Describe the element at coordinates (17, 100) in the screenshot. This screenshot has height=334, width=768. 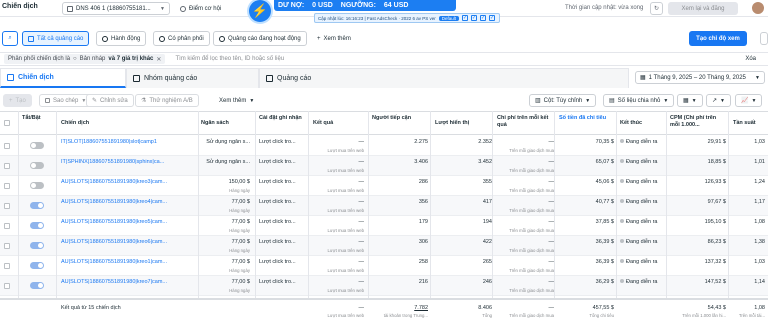
I see `create-button: + Tạo` at that location.